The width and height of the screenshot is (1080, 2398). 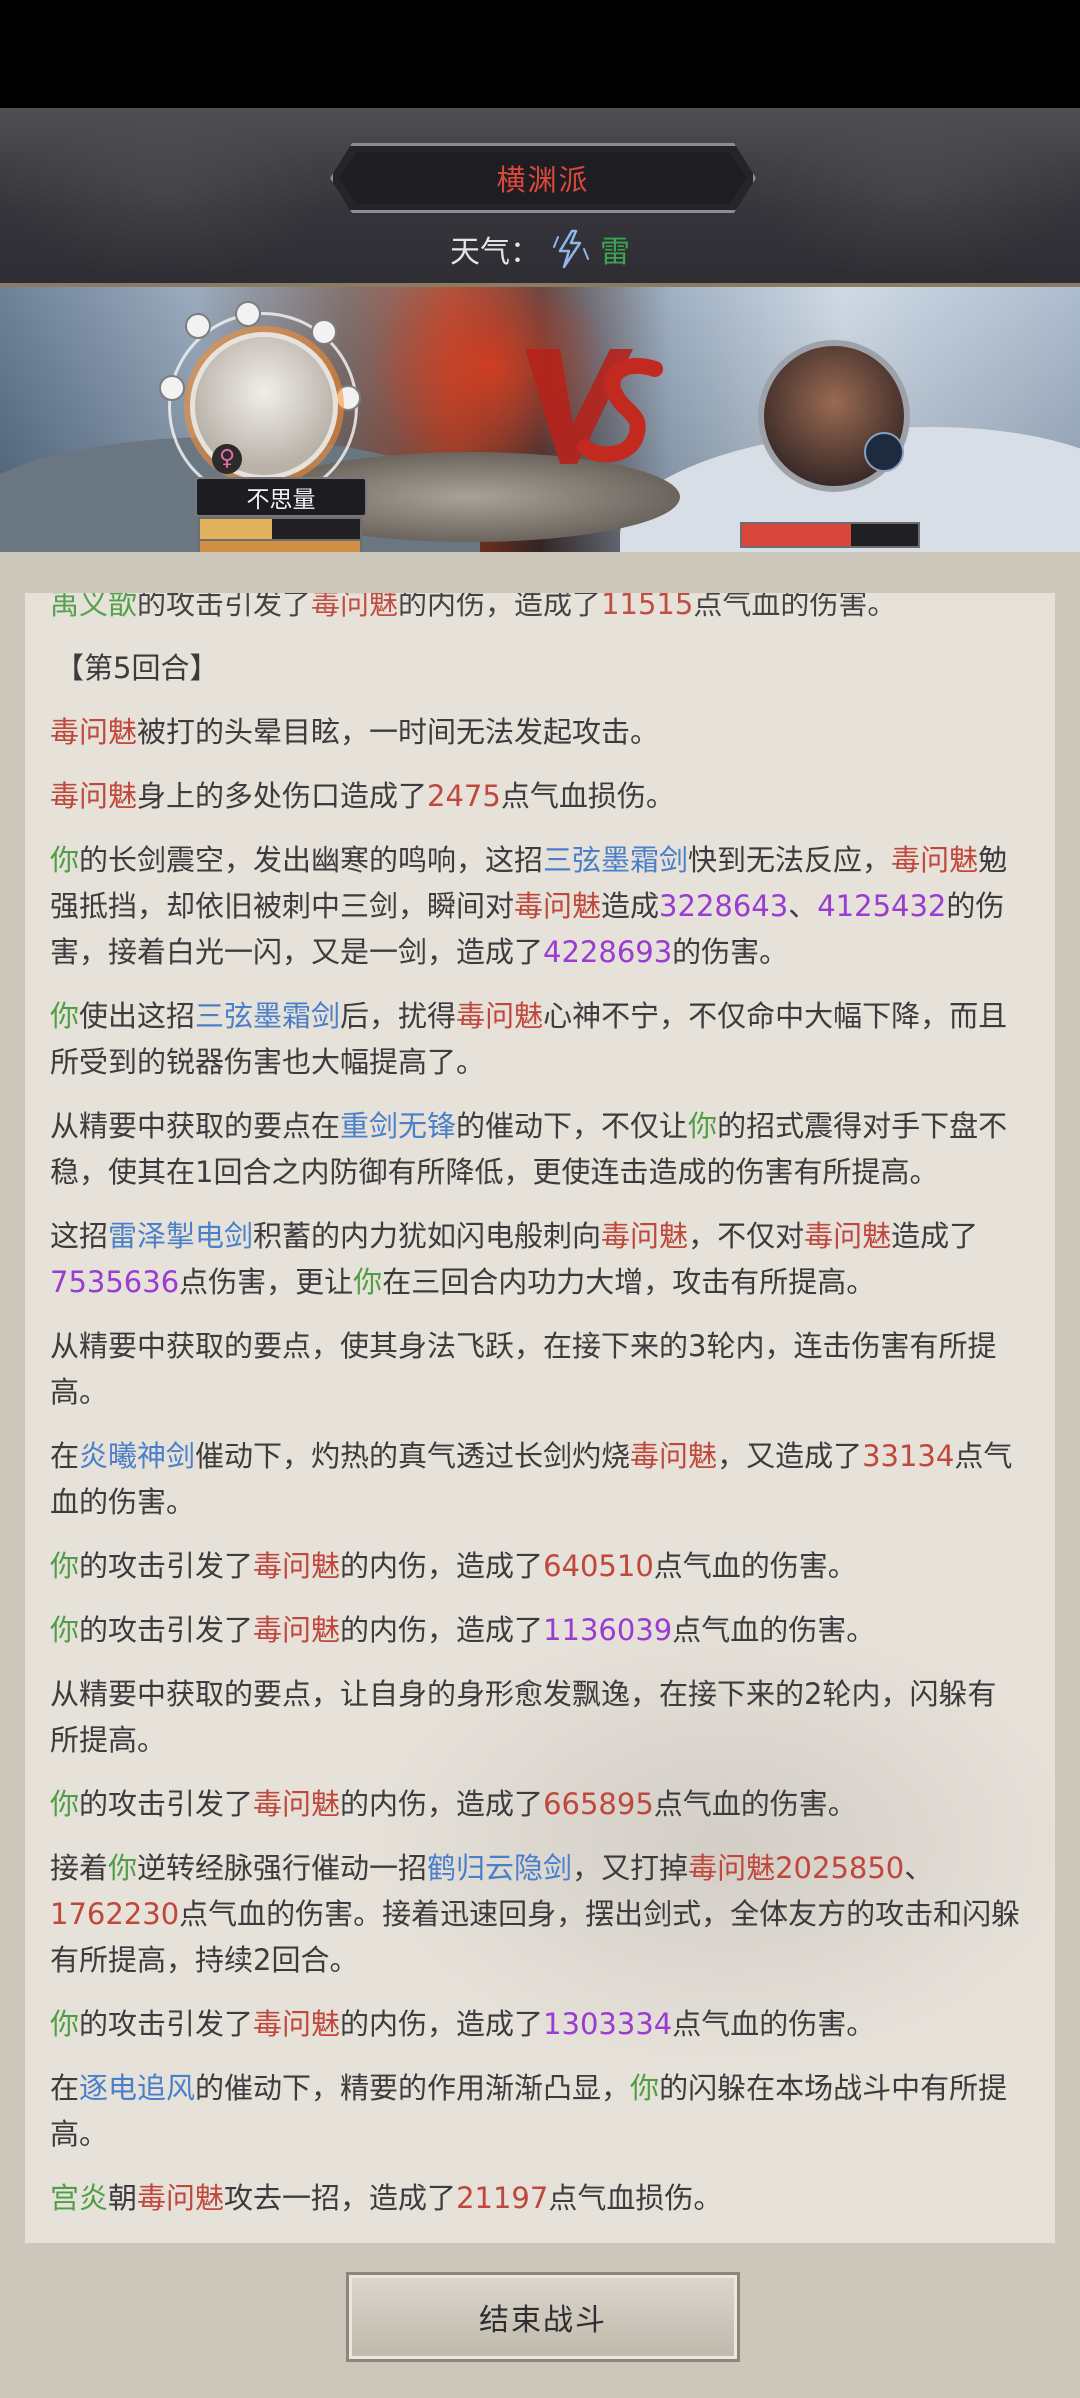 What do you see at coordinates (137, 1016) in the screenshot?
I see `log-segment: 使出这招` at bounding box center [137, 1016].